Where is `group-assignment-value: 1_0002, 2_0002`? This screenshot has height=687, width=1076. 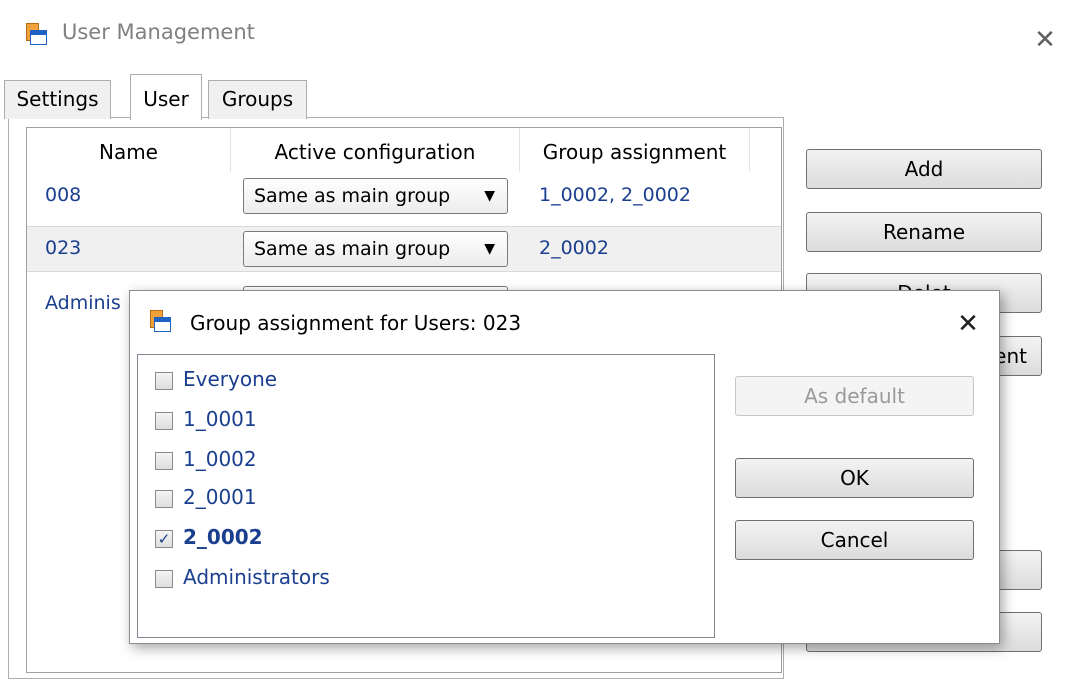
group-assignment-value: 1_0002, 2_0002 is located at coordinates (615, 195).